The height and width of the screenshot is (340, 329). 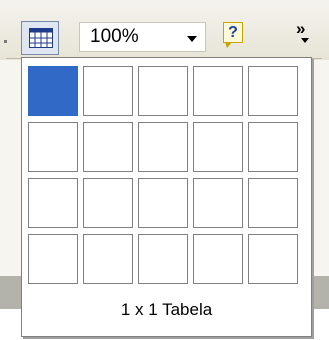 I want to click on table-size-cell-r2-c2, so click(x=108, y=147).